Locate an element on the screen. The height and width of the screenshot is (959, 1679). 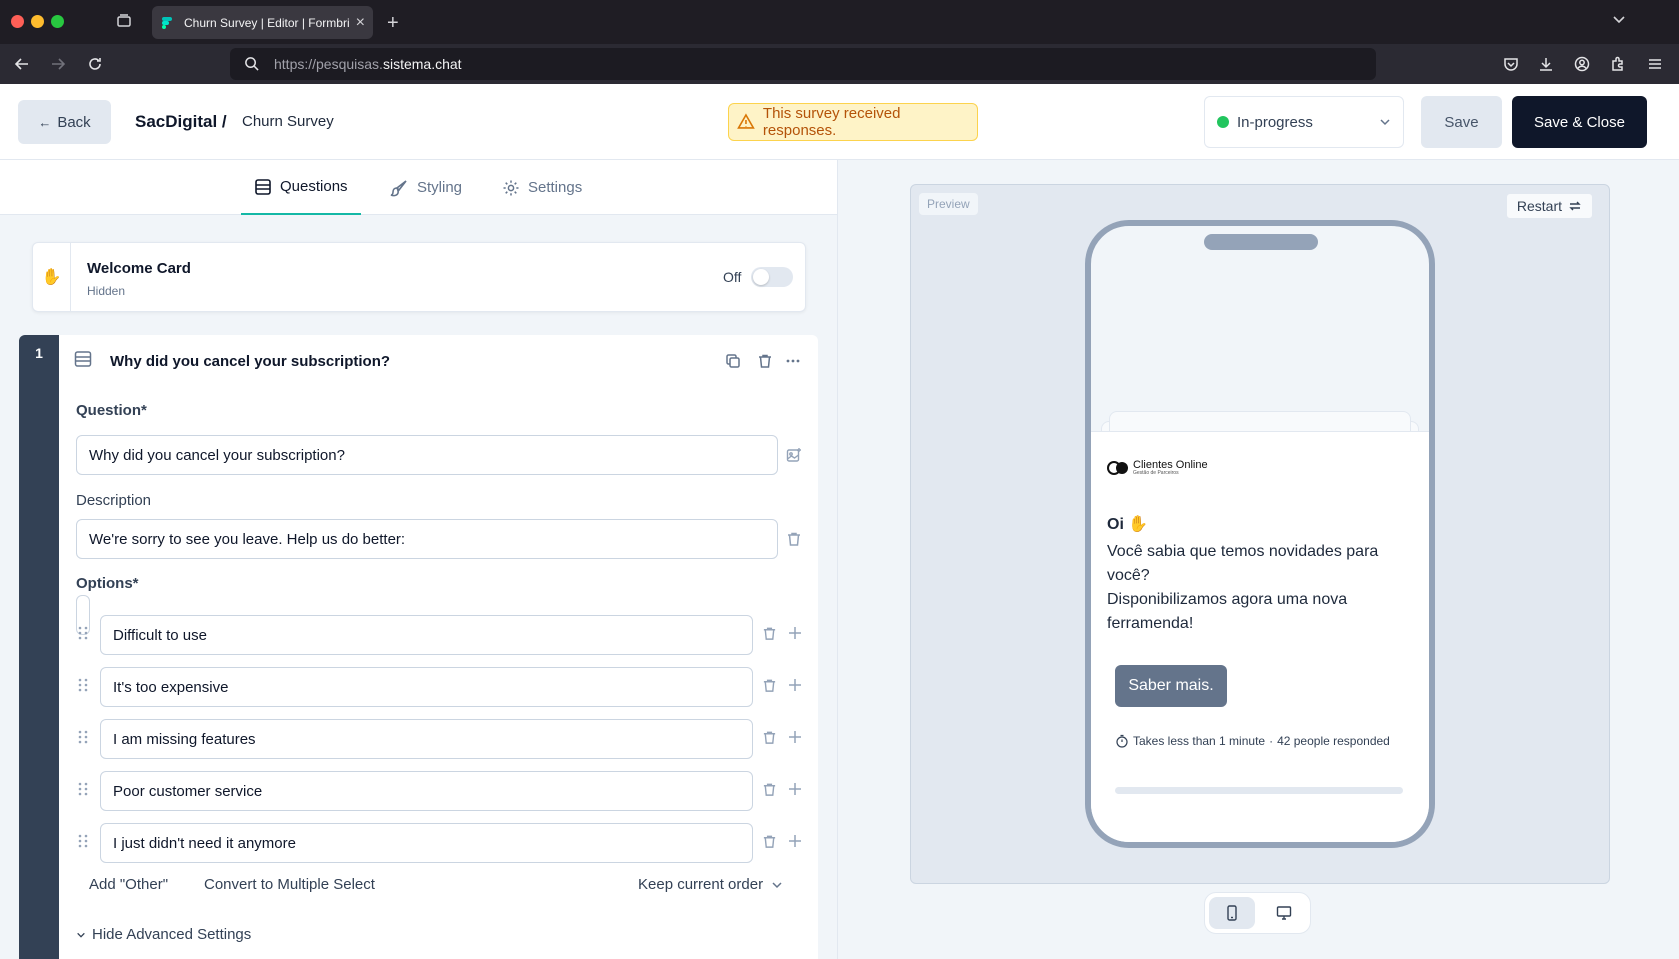
single-select-list-icon is located at coordinates (83, 361).